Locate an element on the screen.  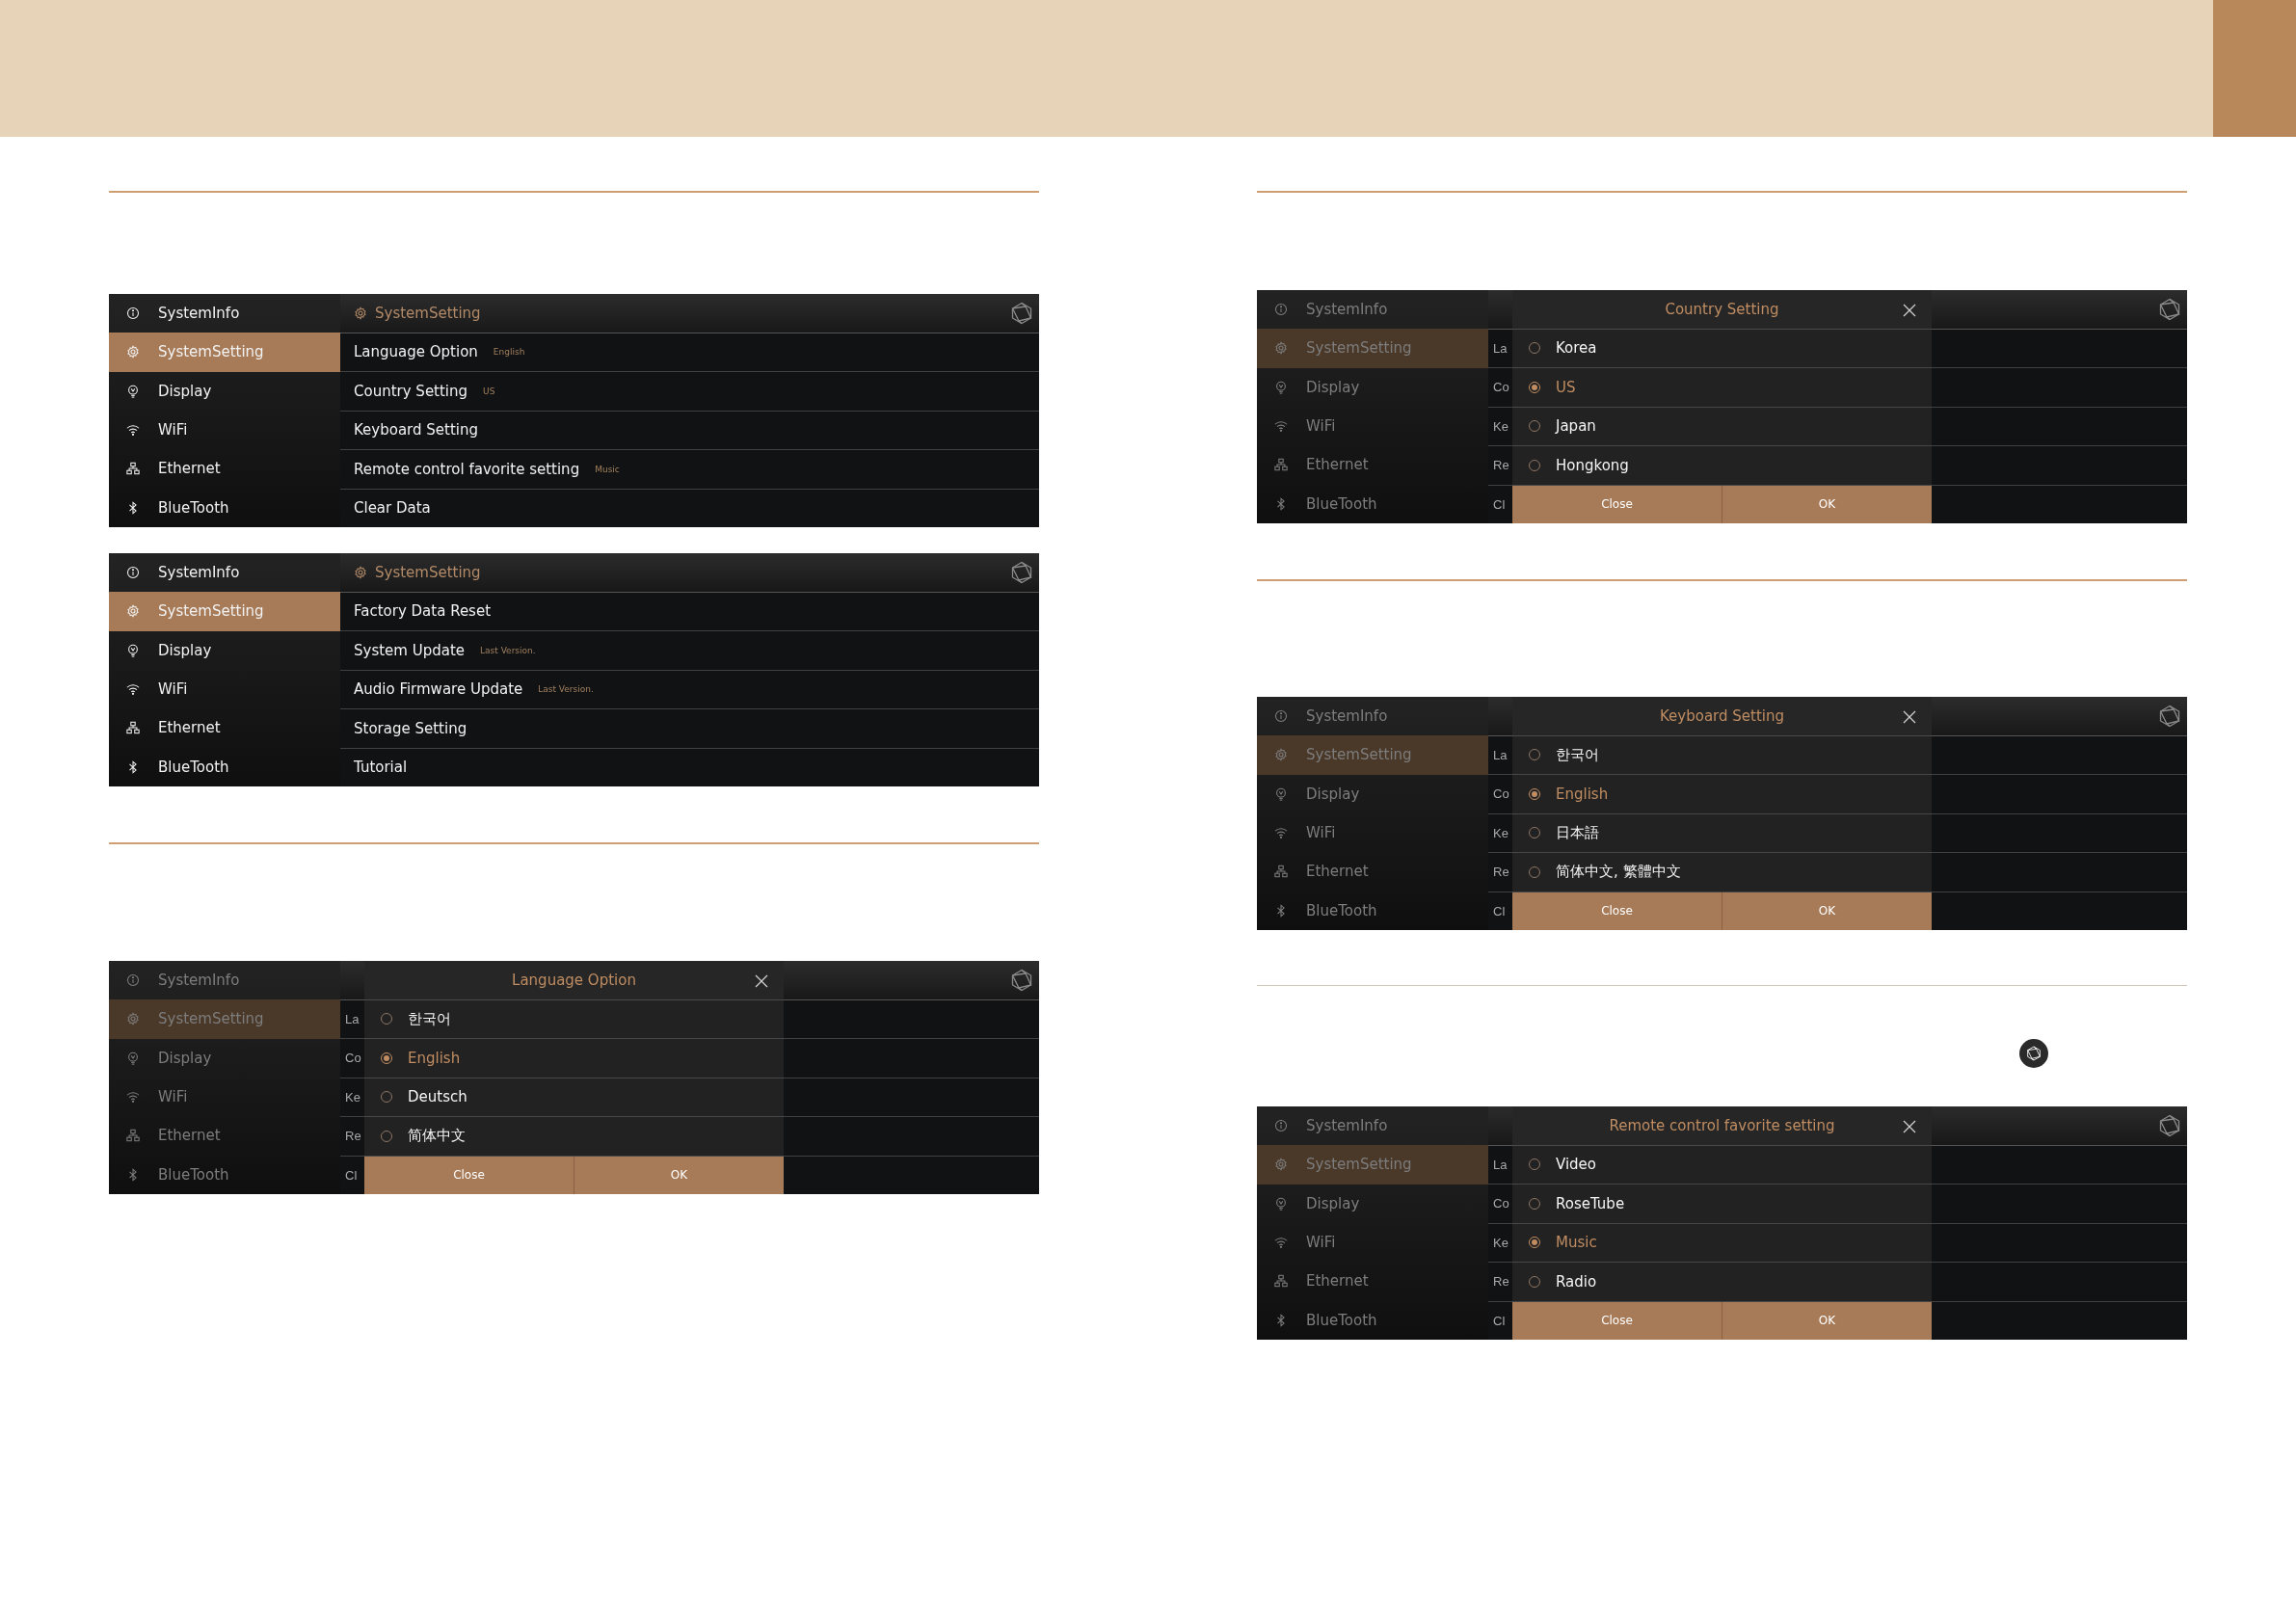
option-row: 简体中文, 繁體中文 is located at coordinates (1722, 872).